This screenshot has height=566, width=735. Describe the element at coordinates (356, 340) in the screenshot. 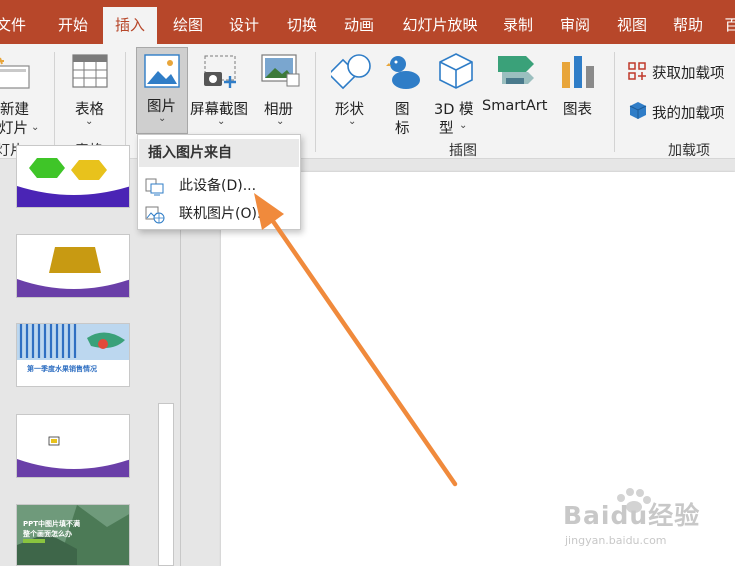

I see `annotation-arrow` at that location.